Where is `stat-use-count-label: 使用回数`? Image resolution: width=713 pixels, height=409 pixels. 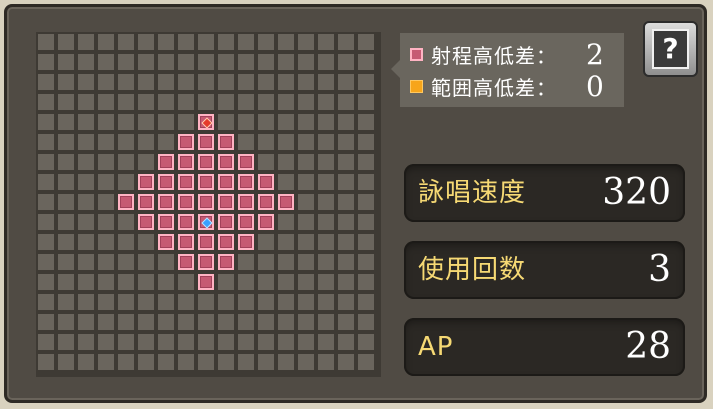
stat-use-count-label: 使用回数 is located at coordinates (472, 270).